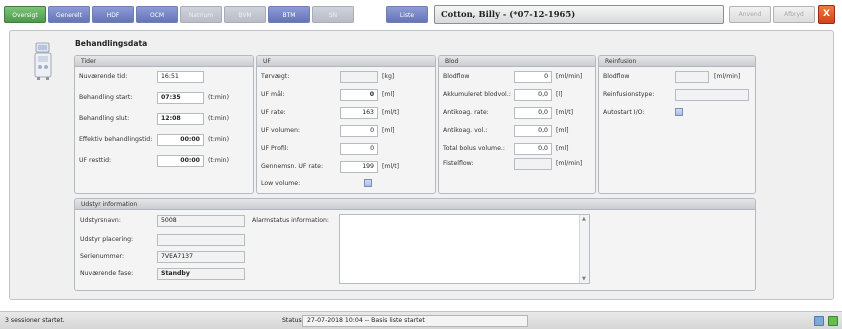  Describe the element at coordinates (465, 130) in the screenshot. I see `anticoag-vol-label: Antikoag. vol.:` at that location.